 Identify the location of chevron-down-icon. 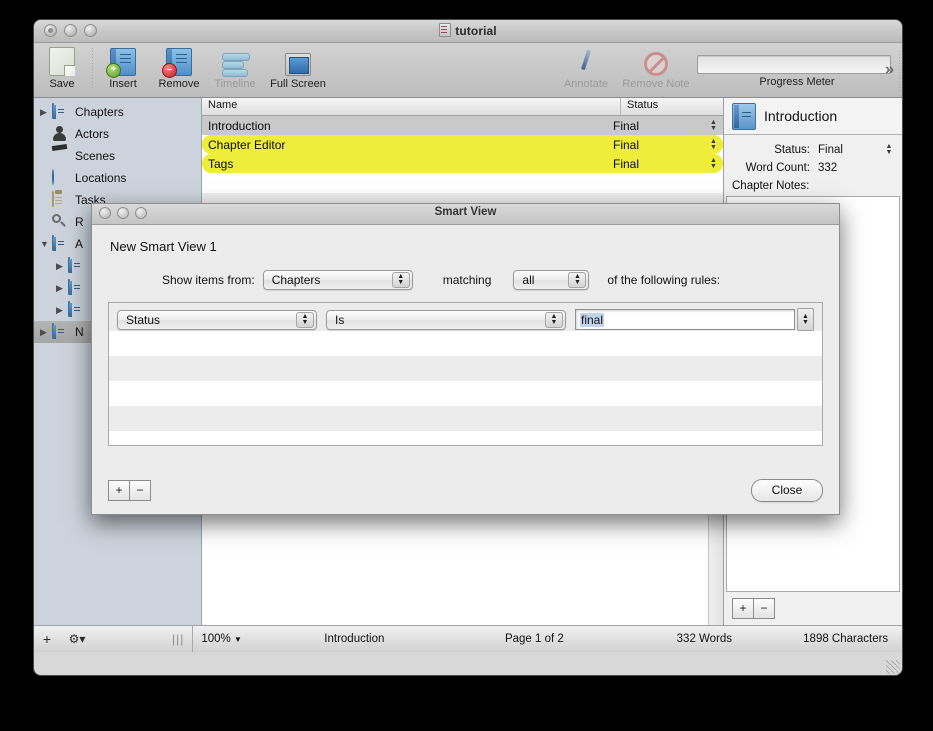
(46, 244).